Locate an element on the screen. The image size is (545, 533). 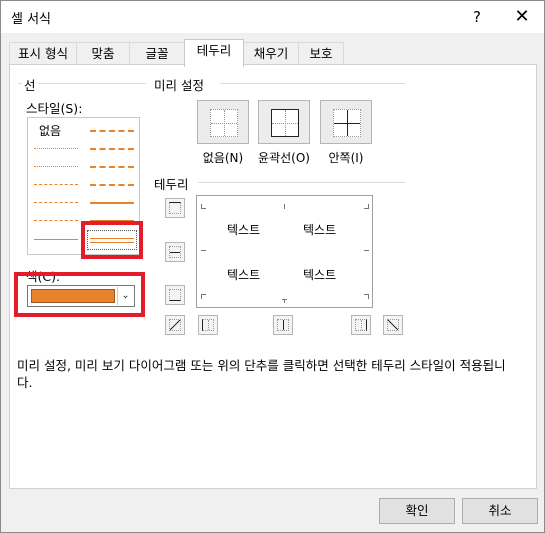
border-vertical-button is located at coordinates (283, 325).